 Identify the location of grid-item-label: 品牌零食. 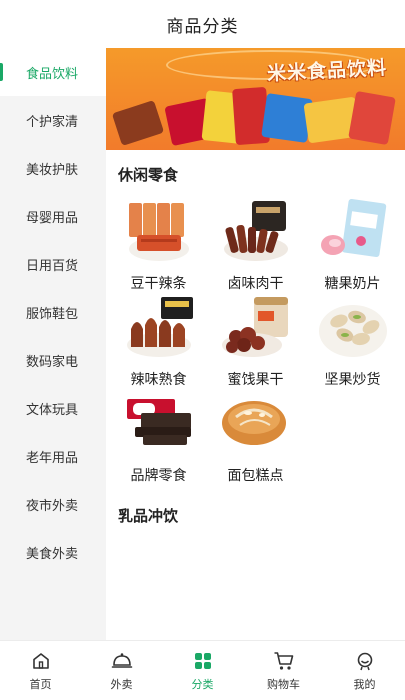
(158, 476).